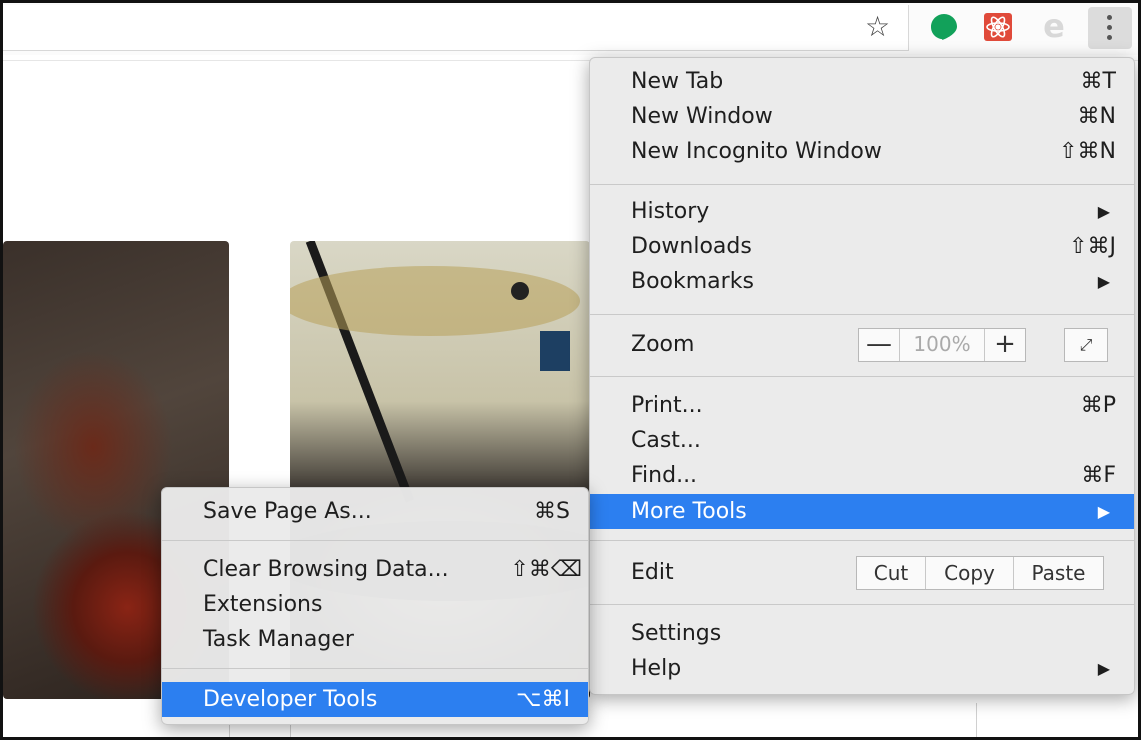 Image resolution: width=1141 pixels, height=740 pixels. Describe the element at coordinates (891, 573) in the screenshot. I see `cut-button: Cut` at that location.